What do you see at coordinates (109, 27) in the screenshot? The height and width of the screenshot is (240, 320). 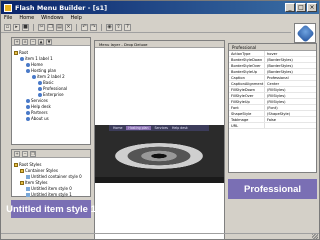 I see `preview-icon: ◉` at bounding box center [109, 27].